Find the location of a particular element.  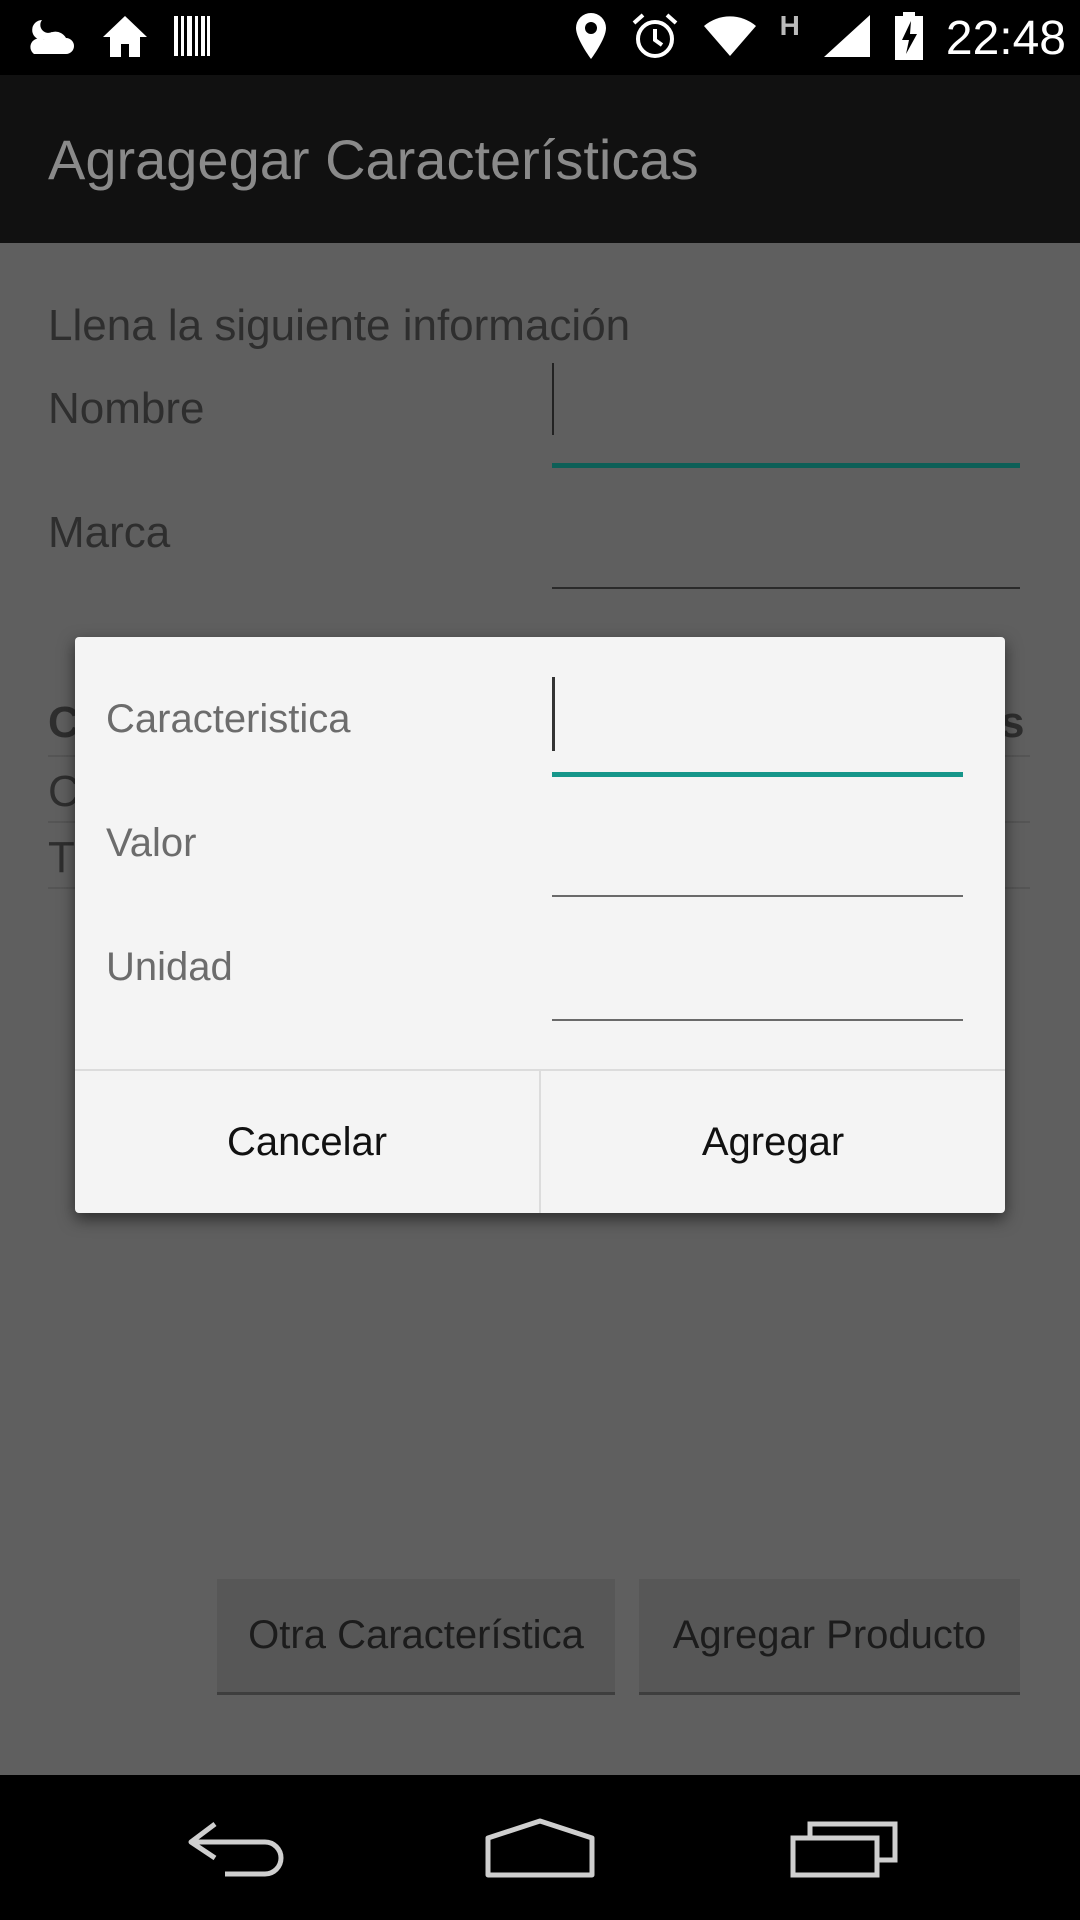

status-bar-right: H 22:48 is located at coordinates (820, 38).